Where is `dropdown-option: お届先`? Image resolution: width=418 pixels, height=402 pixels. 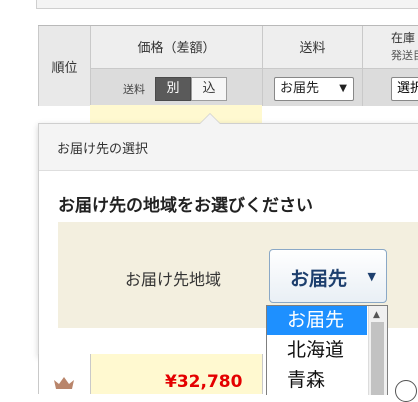
dropdown-option: お届先 is located at coordinates (317, 320).